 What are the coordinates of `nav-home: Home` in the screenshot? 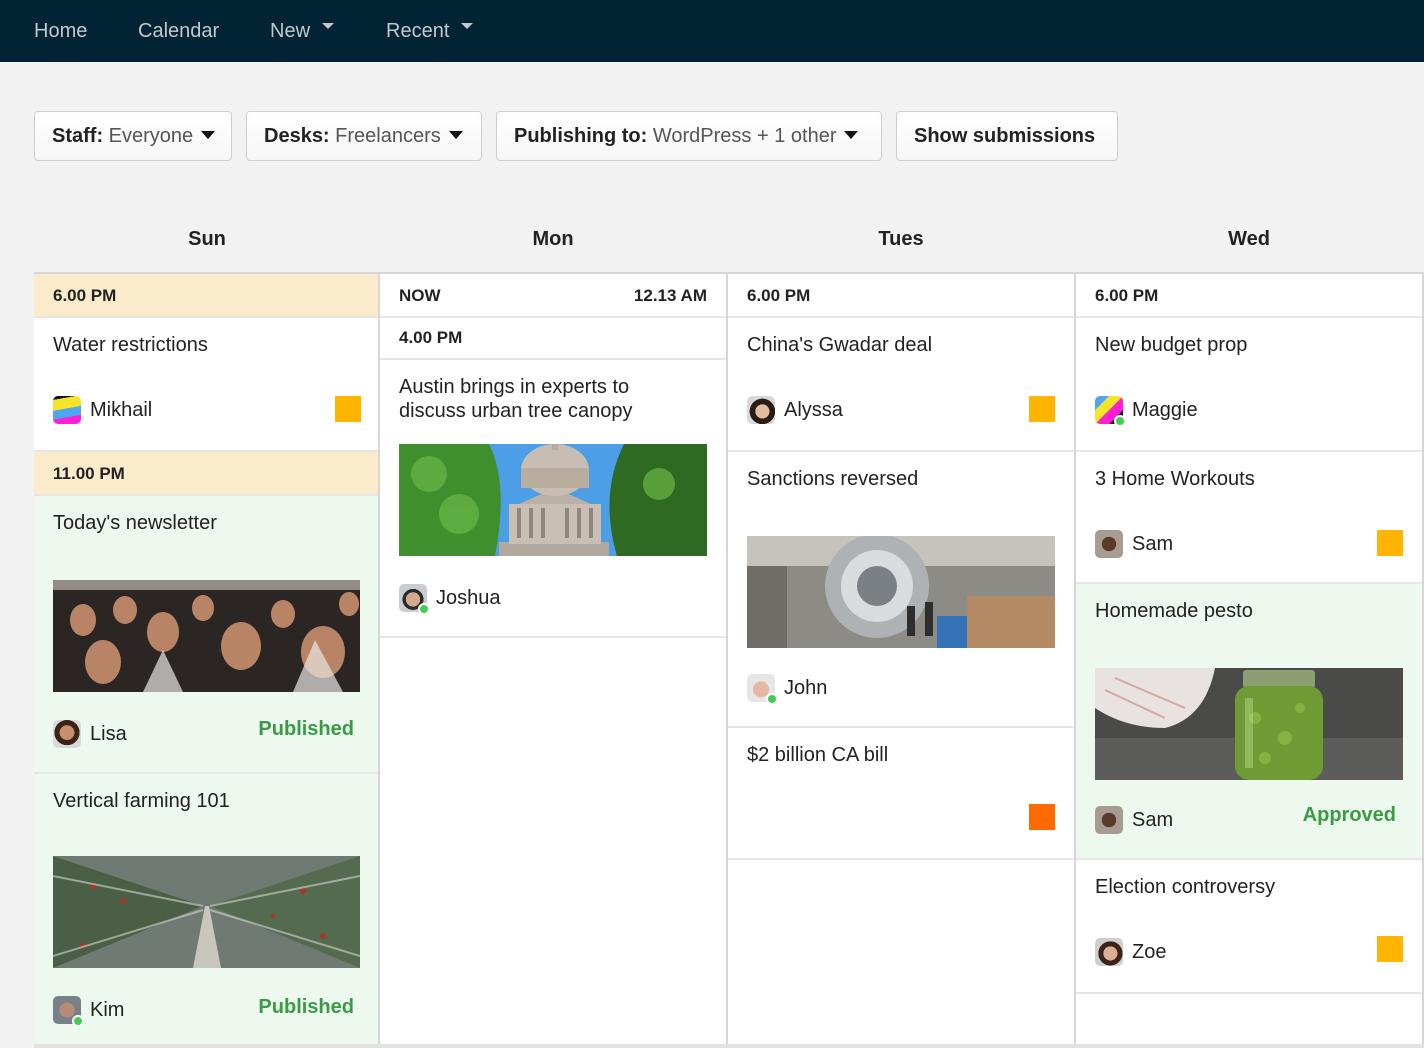 It's located at (60, 31).